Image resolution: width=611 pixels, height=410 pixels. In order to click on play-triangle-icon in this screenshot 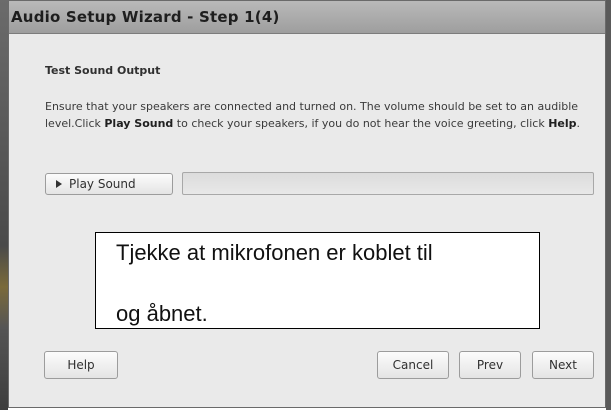, I will do `click(59, 184)`.